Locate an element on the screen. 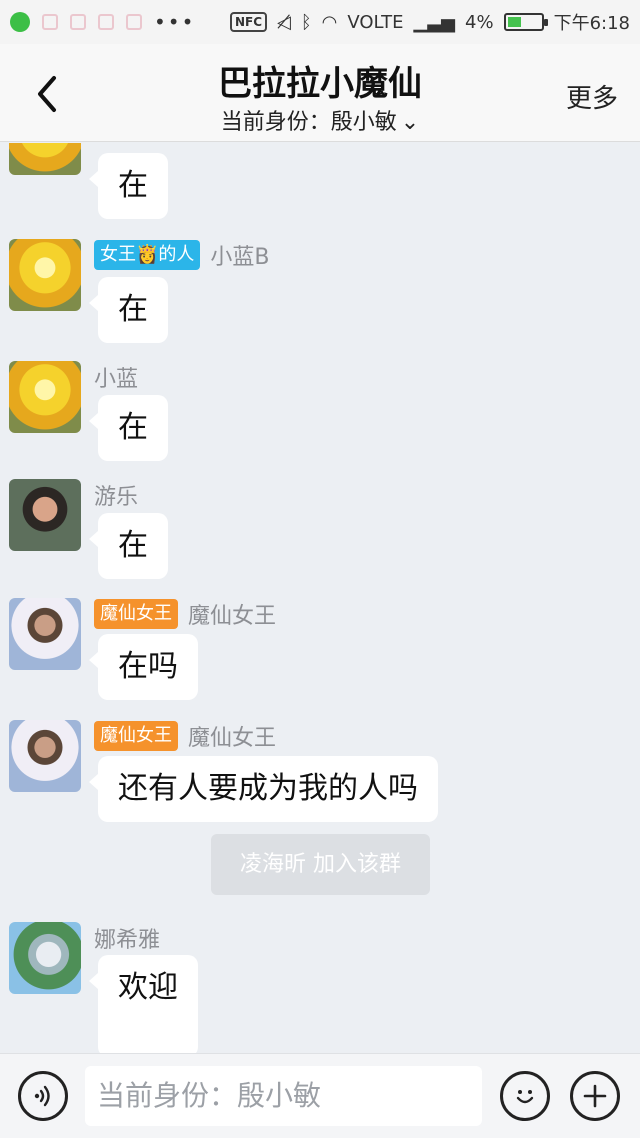 This screenshot has width=640, height=1138. message-bubble: 在吗 is located at coordinates (143, 667).